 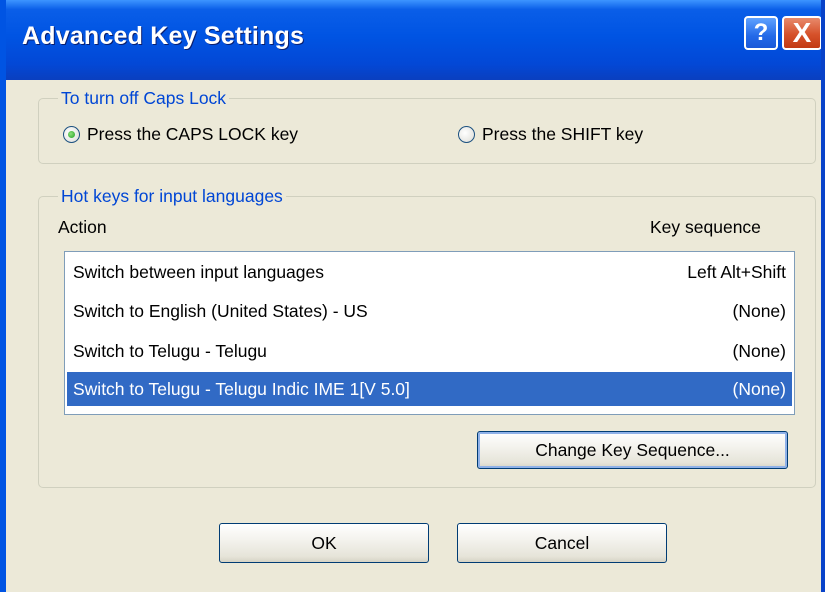 What do you see at coordinates (413, 40) in the screenshot?
I see `title-bar: Advanced Key Settings ? X` at bounding box center [413, 40].